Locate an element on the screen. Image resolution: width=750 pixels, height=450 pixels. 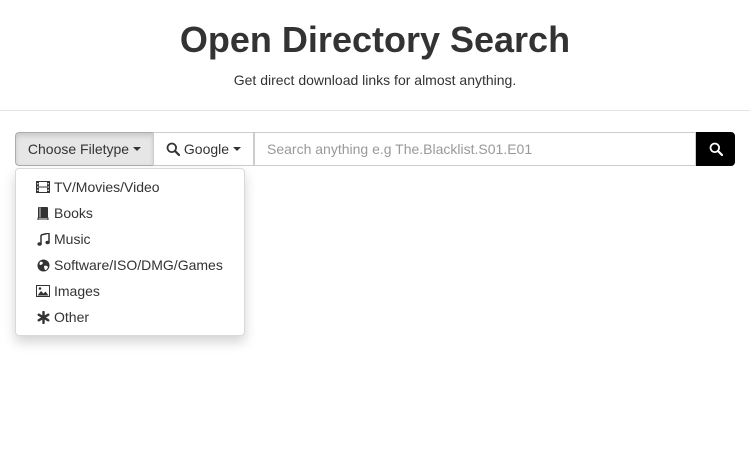
menu-item-other: Other is located at coordinates (130, 317).